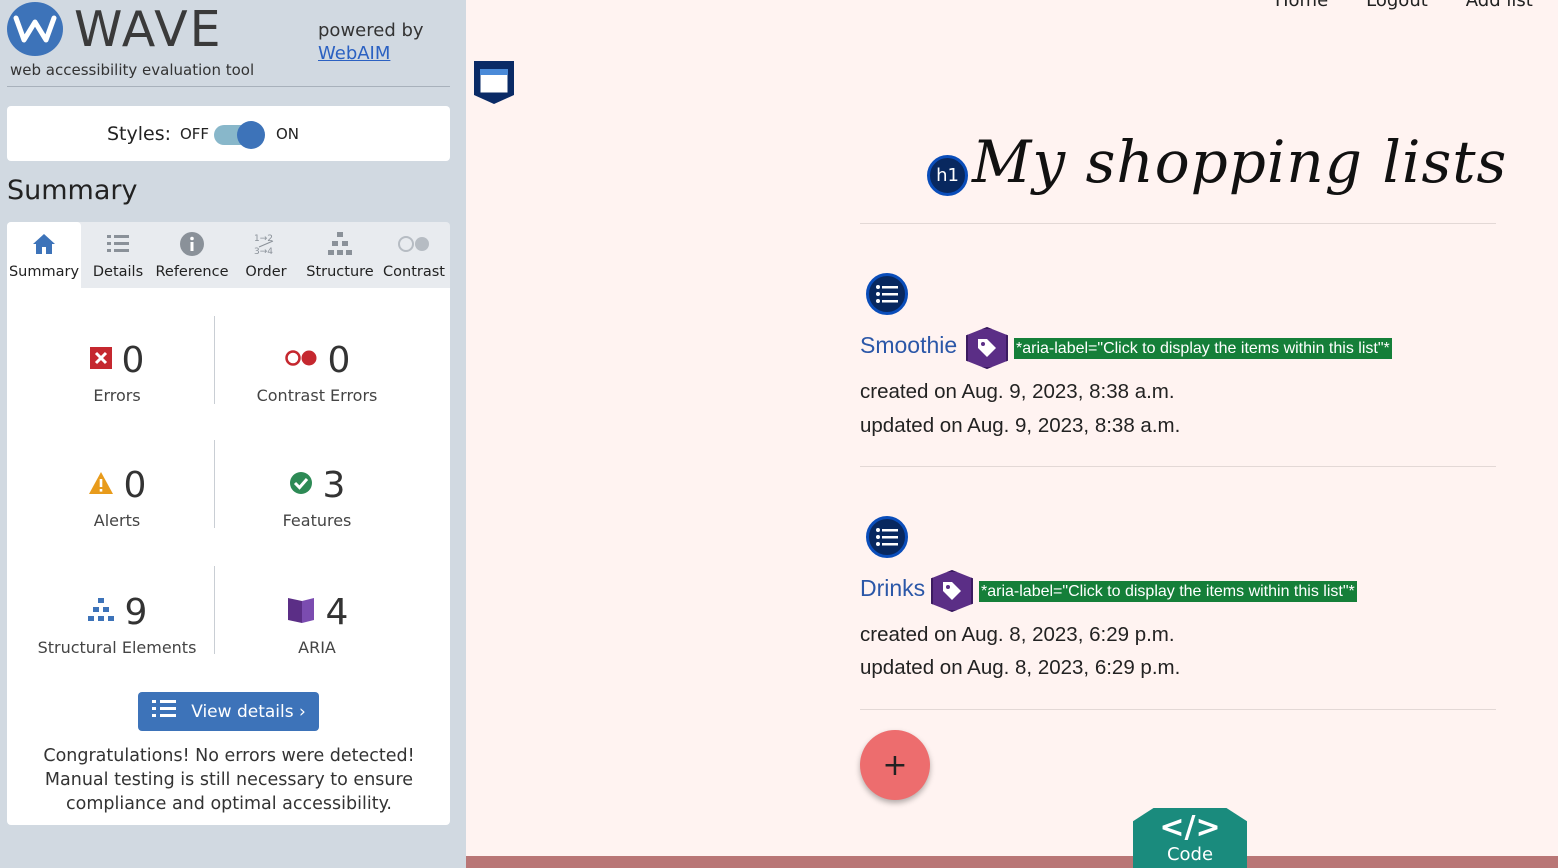  Describe the element at coordinates (1017, 634) in the screenshot. I see `created-date: created on Aug. 8, 2023, 6:29 p.m.` at that location.